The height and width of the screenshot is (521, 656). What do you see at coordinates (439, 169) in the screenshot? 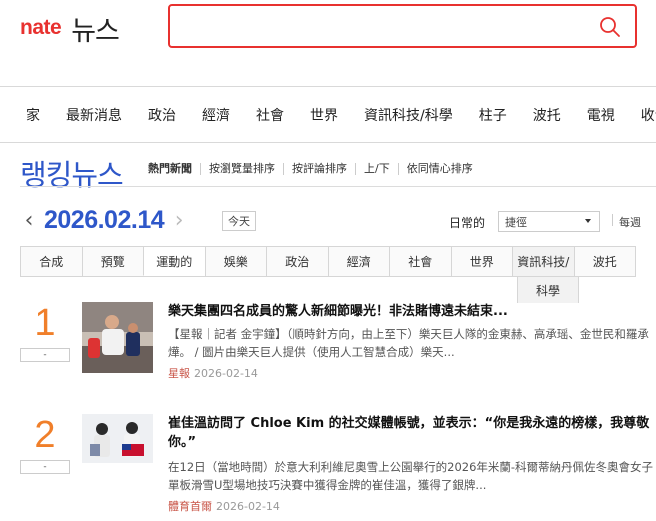
I see `ranking-tab: 依同情心排序` at bounding box center [439, 169].